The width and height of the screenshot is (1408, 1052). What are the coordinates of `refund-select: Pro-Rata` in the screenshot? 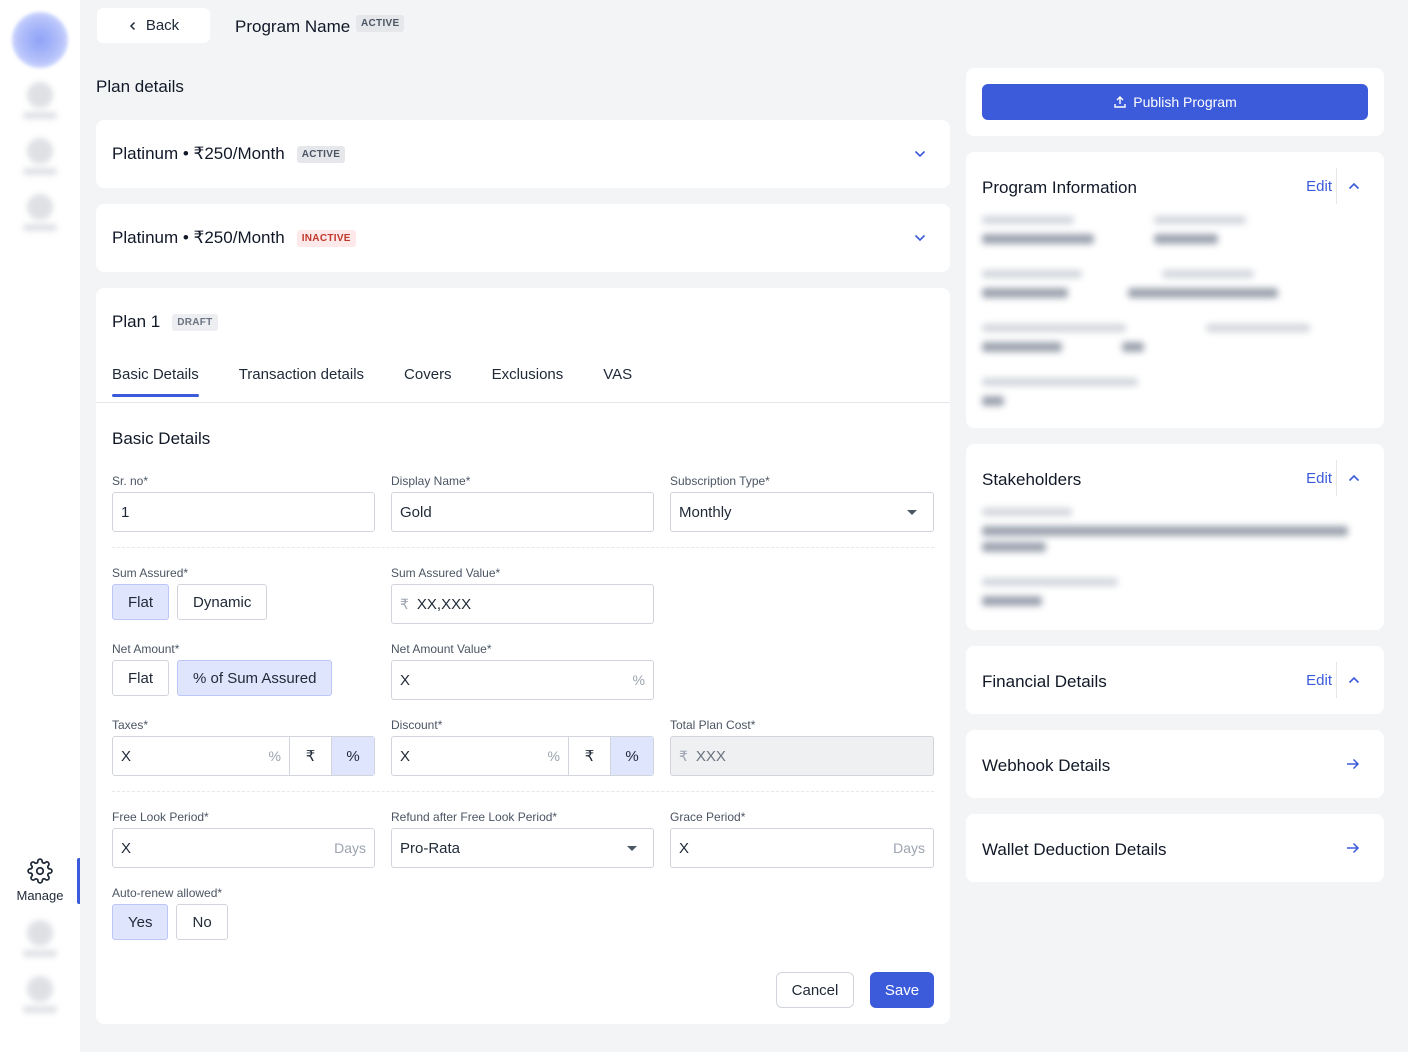 It's located at (522, 848).